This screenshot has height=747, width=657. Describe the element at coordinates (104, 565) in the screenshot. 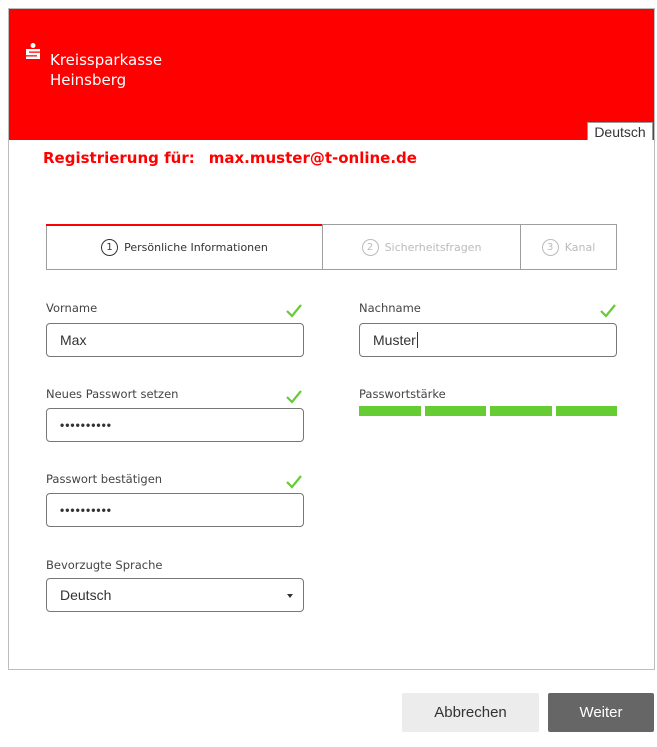

I see `language-label: Bevorzugte Sprache` at that location.